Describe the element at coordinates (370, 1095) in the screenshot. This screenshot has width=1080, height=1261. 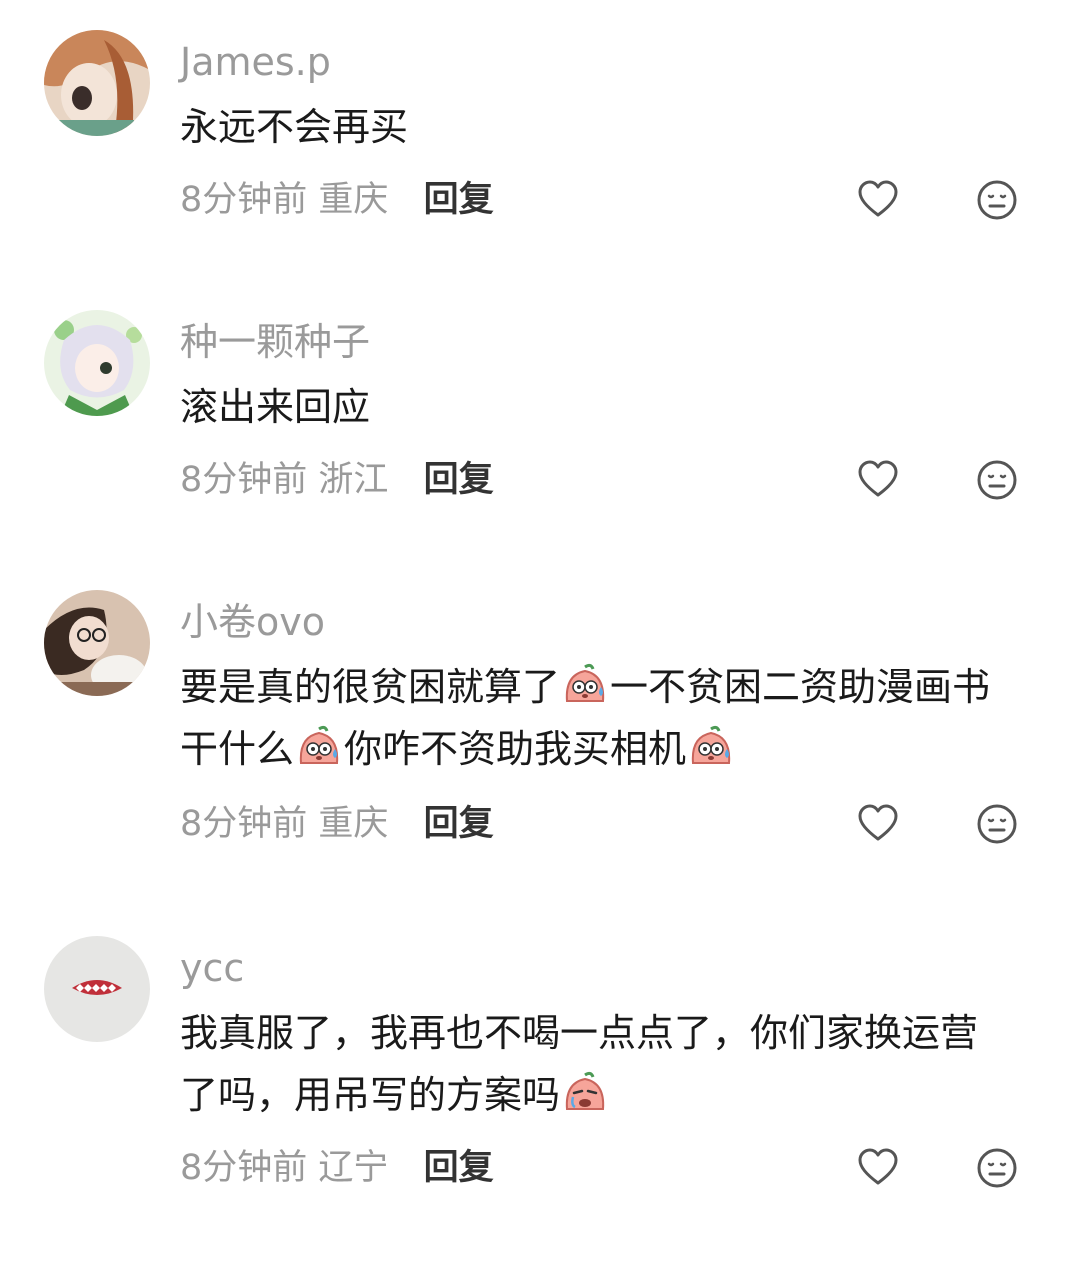
I see `comment-text-segment: 了吗，用吊写的方案吗` at that location.